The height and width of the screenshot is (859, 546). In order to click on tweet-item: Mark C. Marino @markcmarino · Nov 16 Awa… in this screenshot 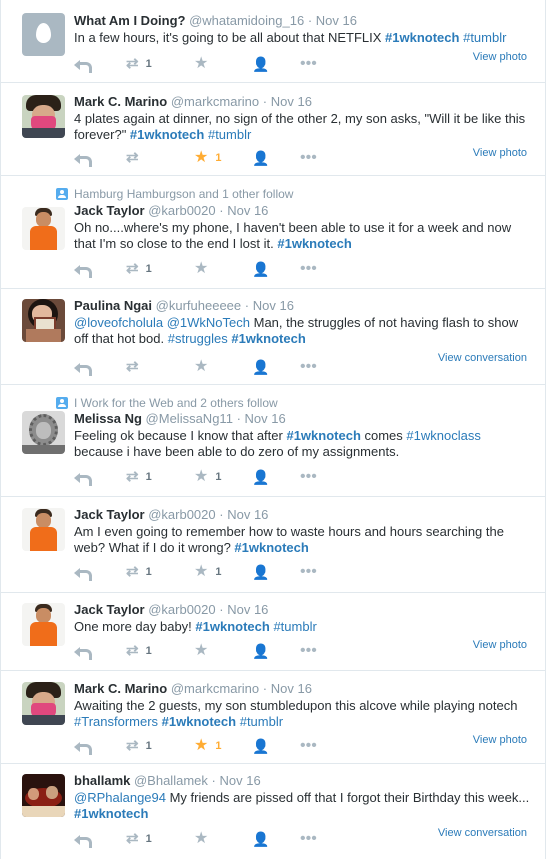, I will do `click(273, 717)`.